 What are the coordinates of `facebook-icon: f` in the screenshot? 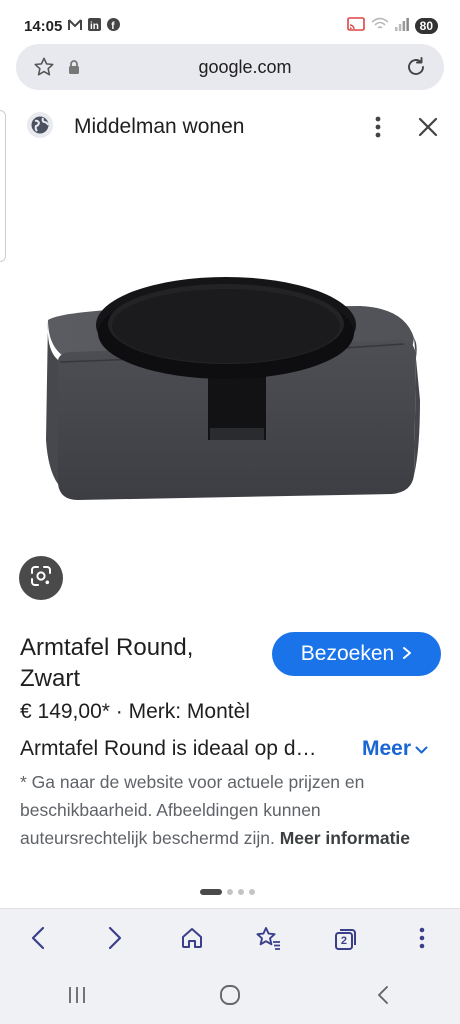 It's located at (114, 26).